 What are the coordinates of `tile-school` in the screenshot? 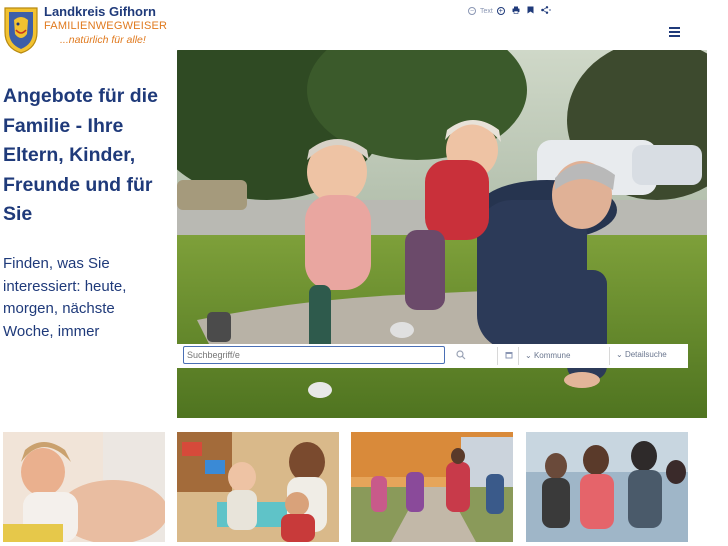 It's located at (432, 487).